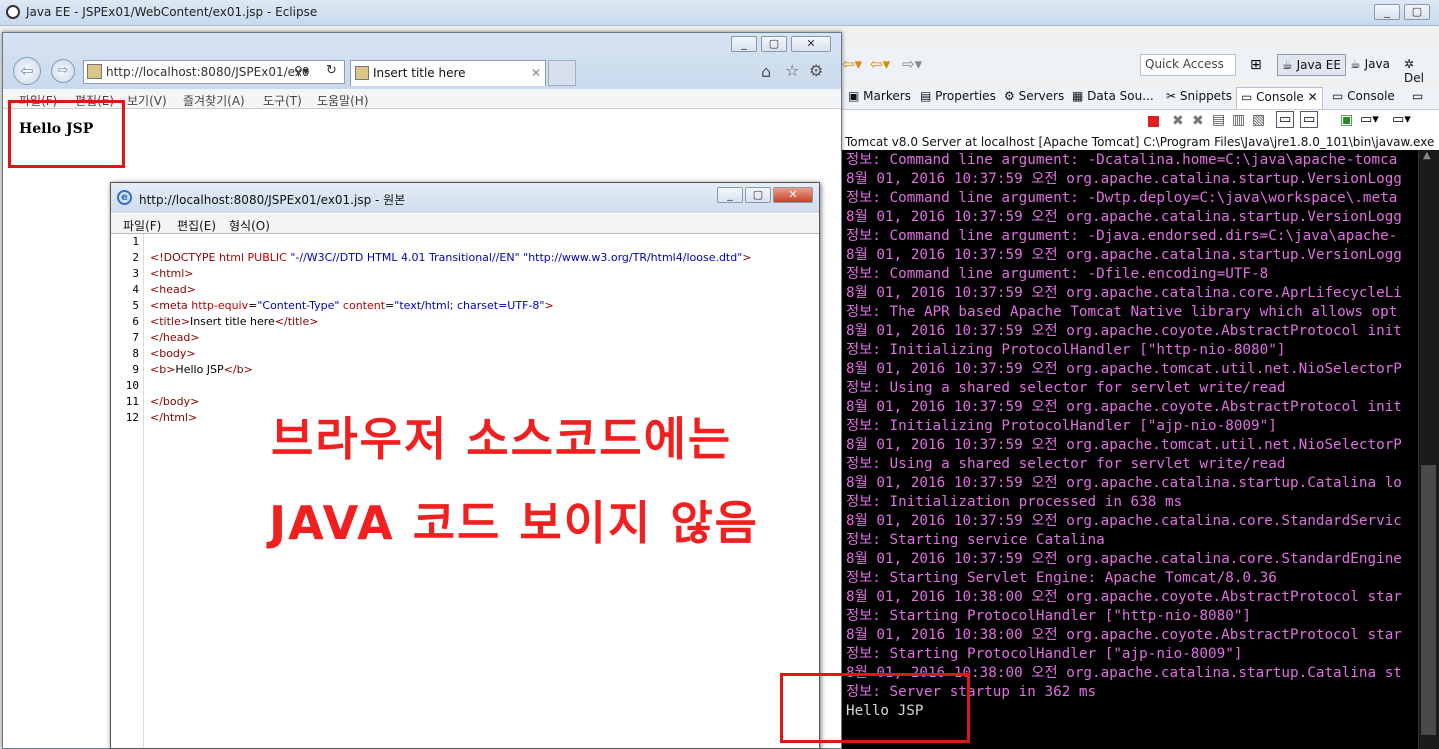  I want to click on pin-console-icon: ▣, so click(1346, 120).